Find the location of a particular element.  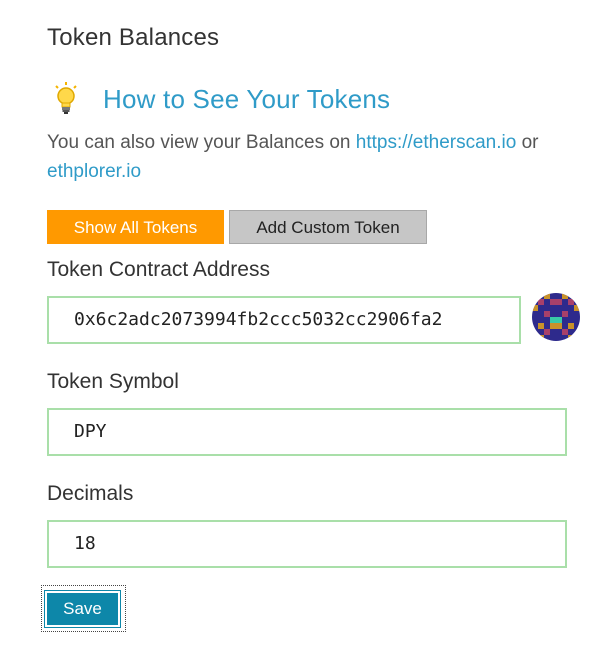

decimals-label: Decimals is located at coordinates (90, 493).